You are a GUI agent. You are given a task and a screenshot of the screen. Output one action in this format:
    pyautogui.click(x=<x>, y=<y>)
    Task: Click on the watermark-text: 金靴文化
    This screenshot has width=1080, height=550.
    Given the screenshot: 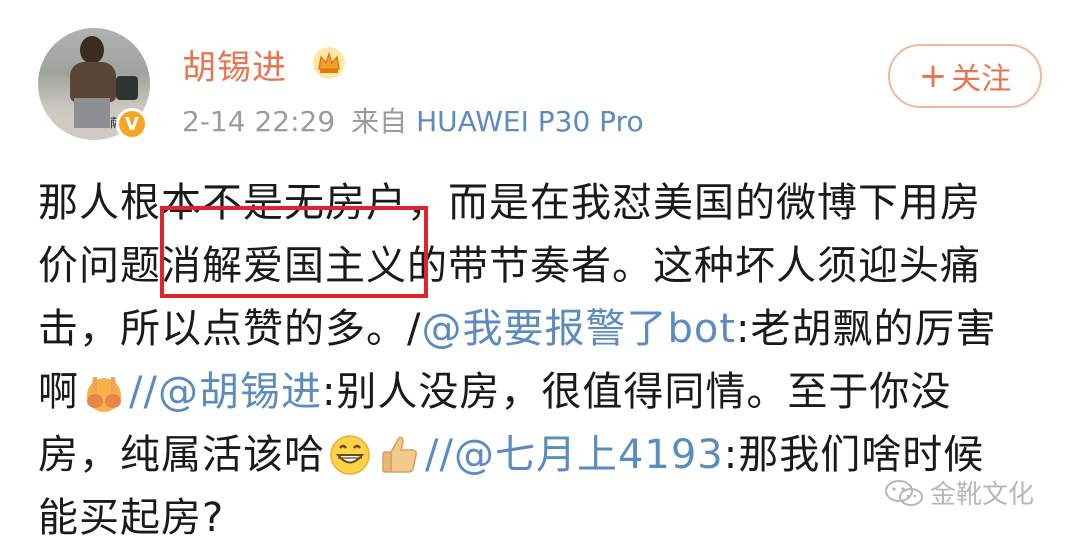 What is the action you would take?
    pyautogui.click(x=982, y=495)
    